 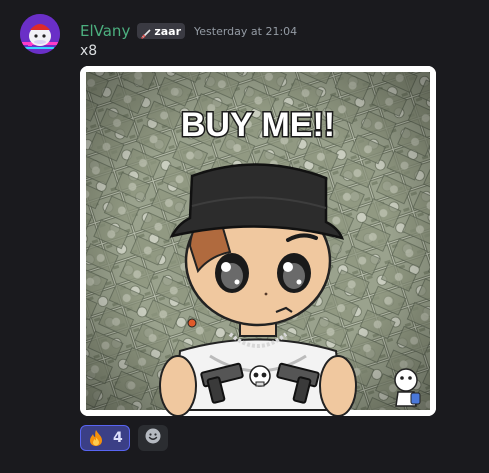 I want to click on reaction-fire: 4, so click(x=105, y=438).